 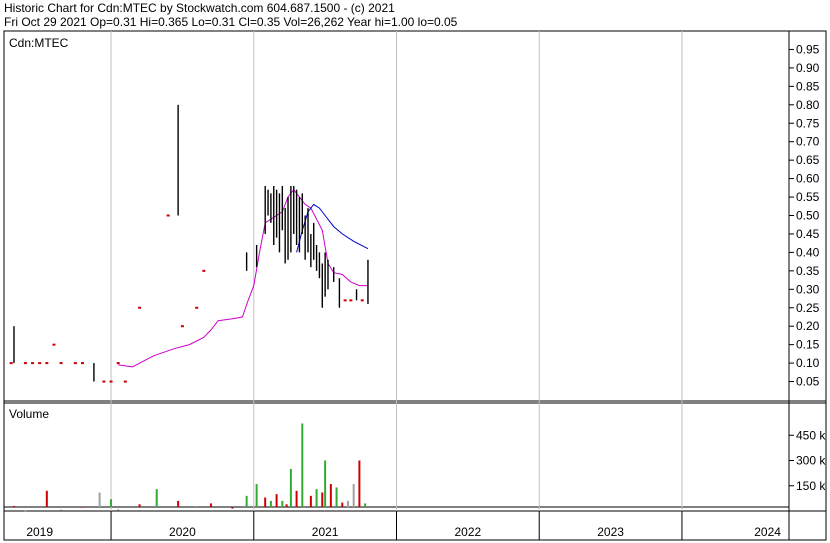 What do you see at coordinates (808, 234) in the screenshot?
I see `price-tick-label: 0.45` at bounding box center [808, 234].